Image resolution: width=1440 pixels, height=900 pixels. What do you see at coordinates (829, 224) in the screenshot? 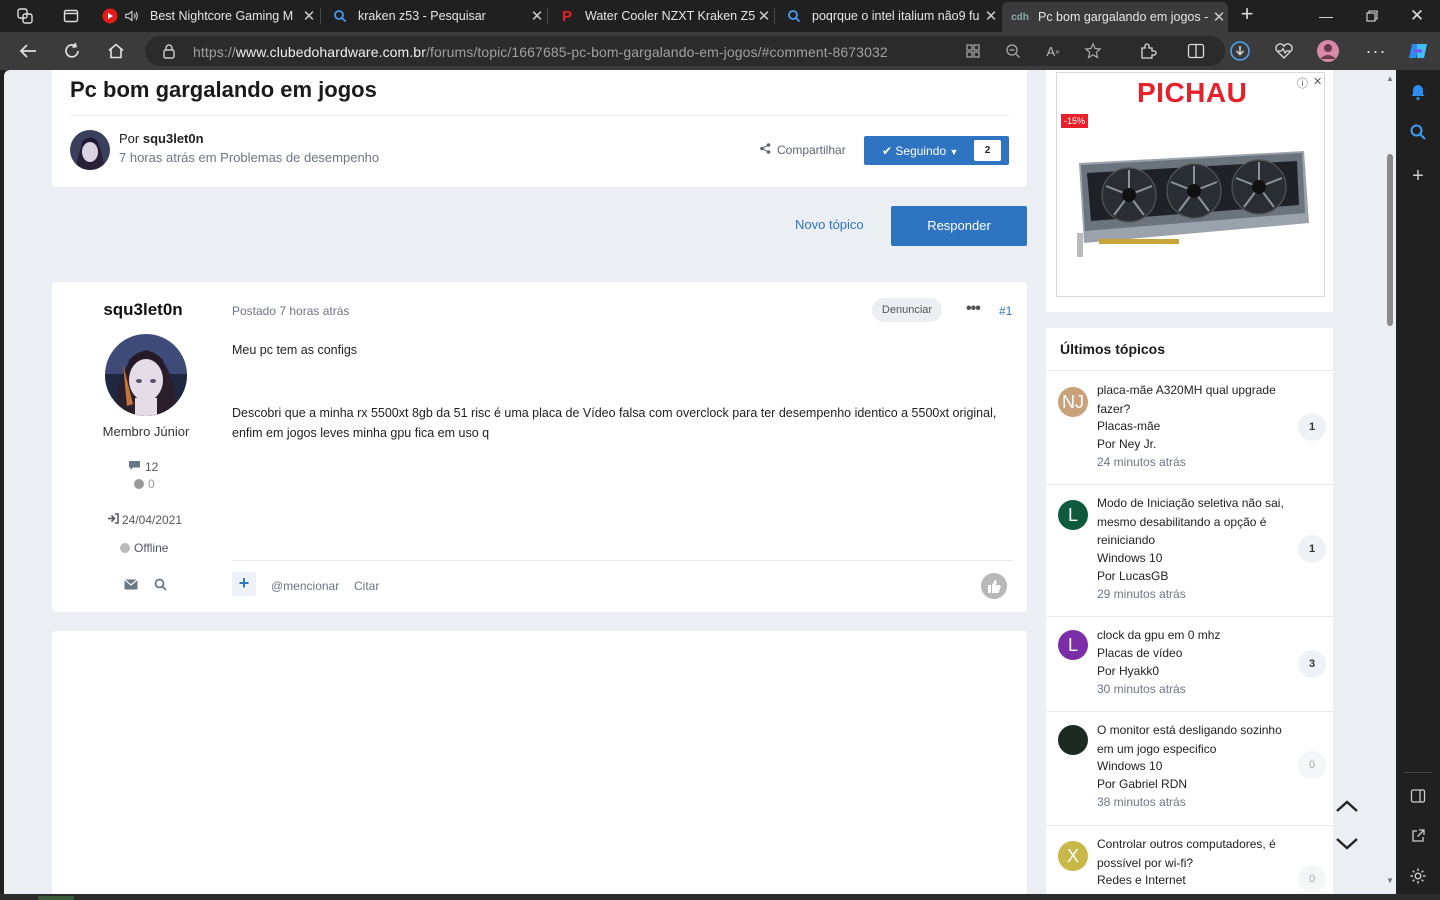
I see `new-topic-link: Novo tópico` at bounding box center [829, 224].